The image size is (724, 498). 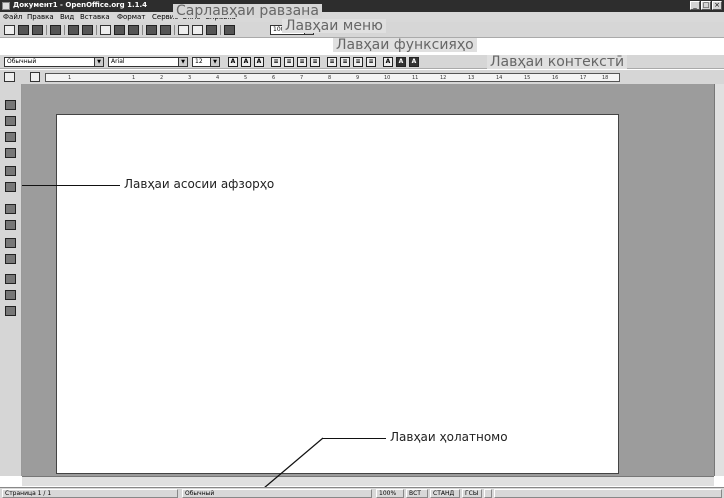 I want to click on close-button: ×, so click(x=717, y=5).